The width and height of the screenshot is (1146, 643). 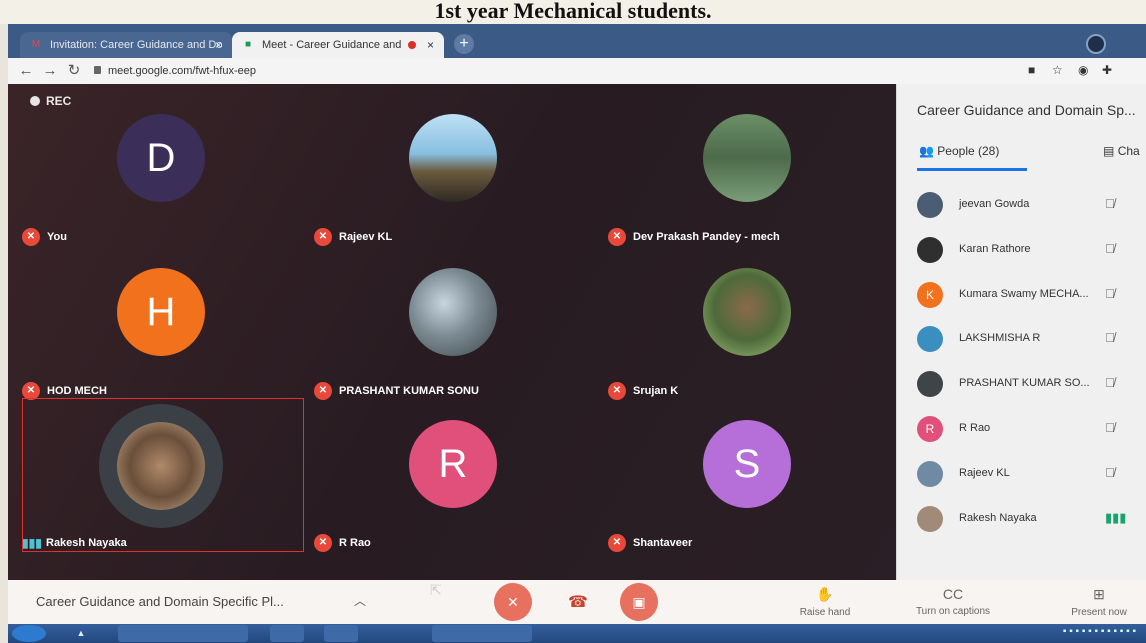 What do you see at coordinates (26, 71) in the screenshot?
I see `back-arrow-icon: ←` at bounding box center [26, 71].